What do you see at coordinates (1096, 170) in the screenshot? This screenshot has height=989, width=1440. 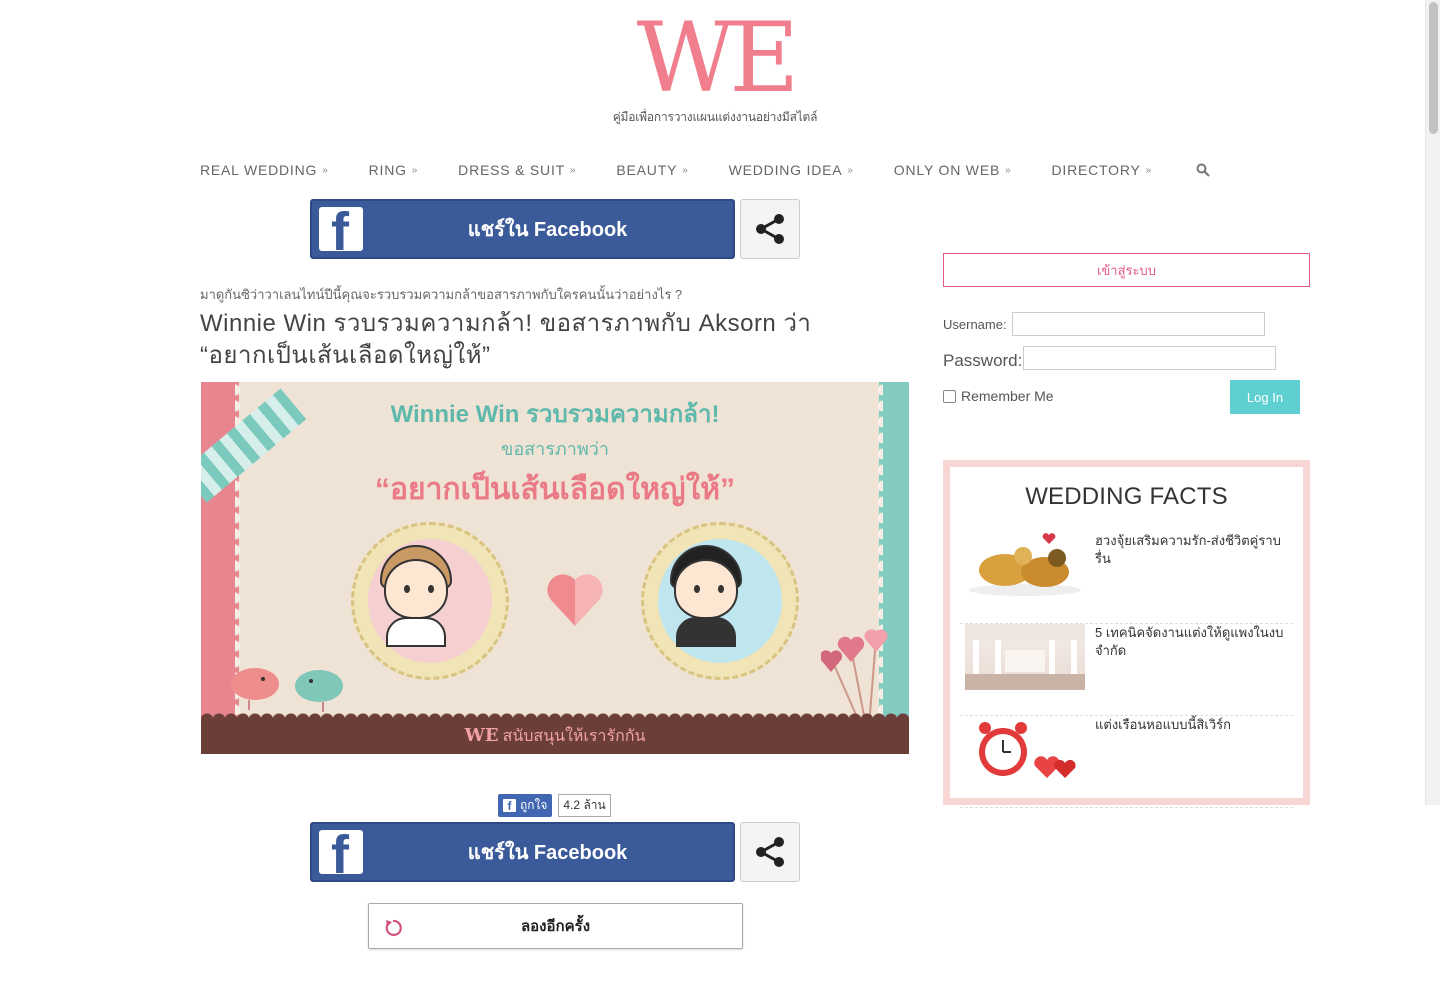 I see `nav-label: DIRECTORY` at bounding box center [1096, 170].